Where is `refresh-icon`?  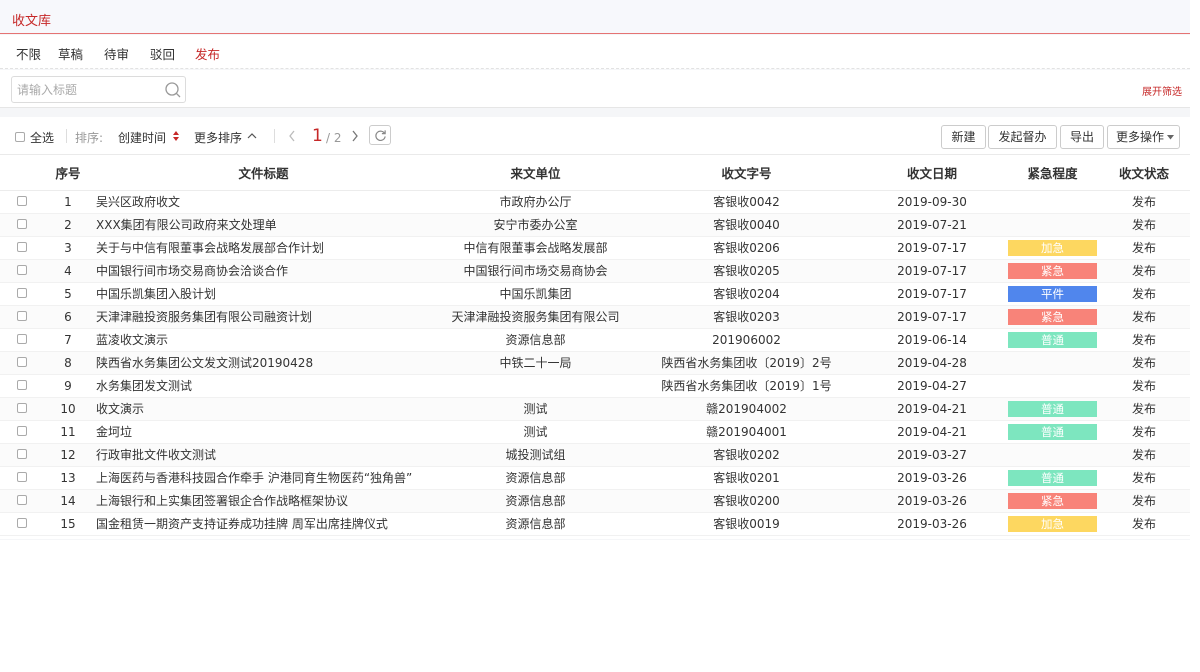 refresh-icon is located at coordinates (380, 135).